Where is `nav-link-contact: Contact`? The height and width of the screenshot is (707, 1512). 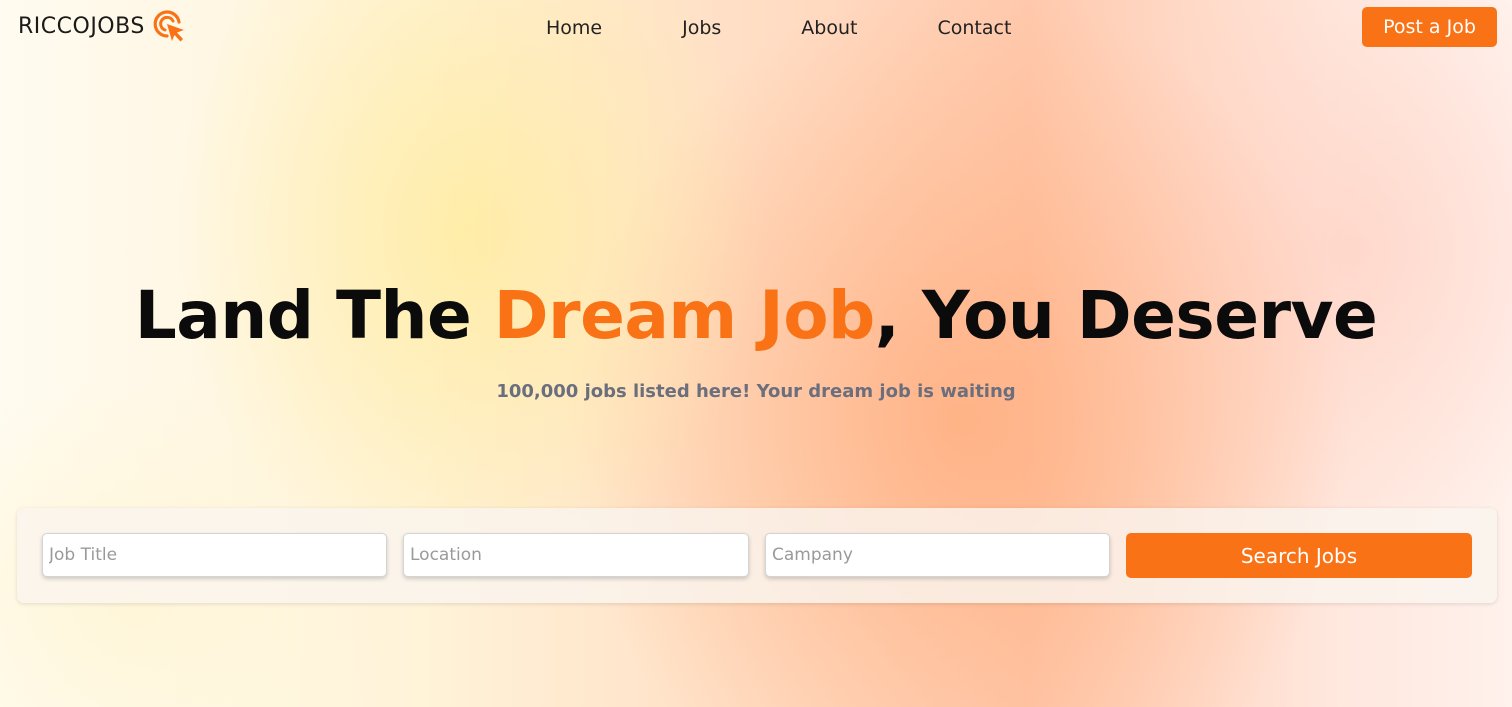 nav-link-contact: Contact is located at coordinates (974, 28).